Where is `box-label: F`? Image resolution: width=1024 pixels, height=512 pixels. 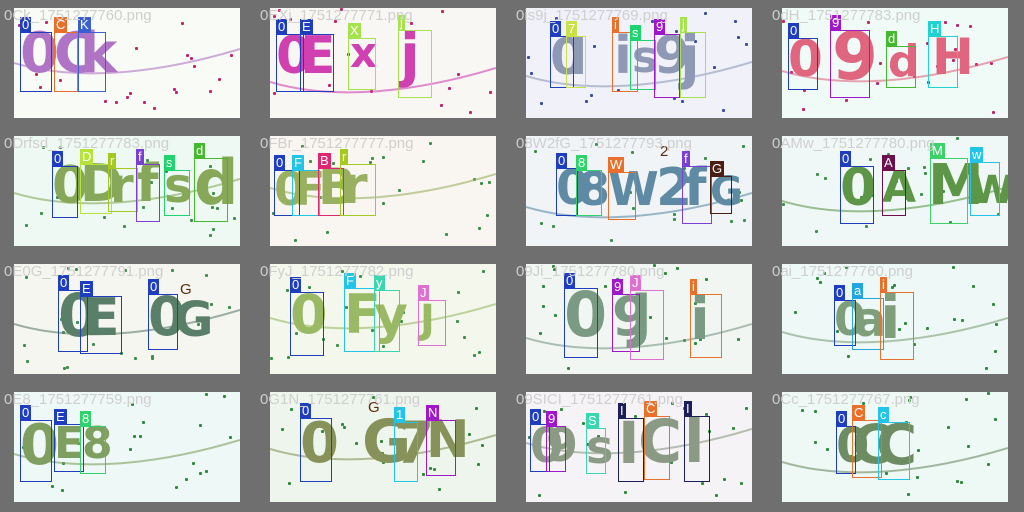 box-label: F is located at coordinates (298, 162).